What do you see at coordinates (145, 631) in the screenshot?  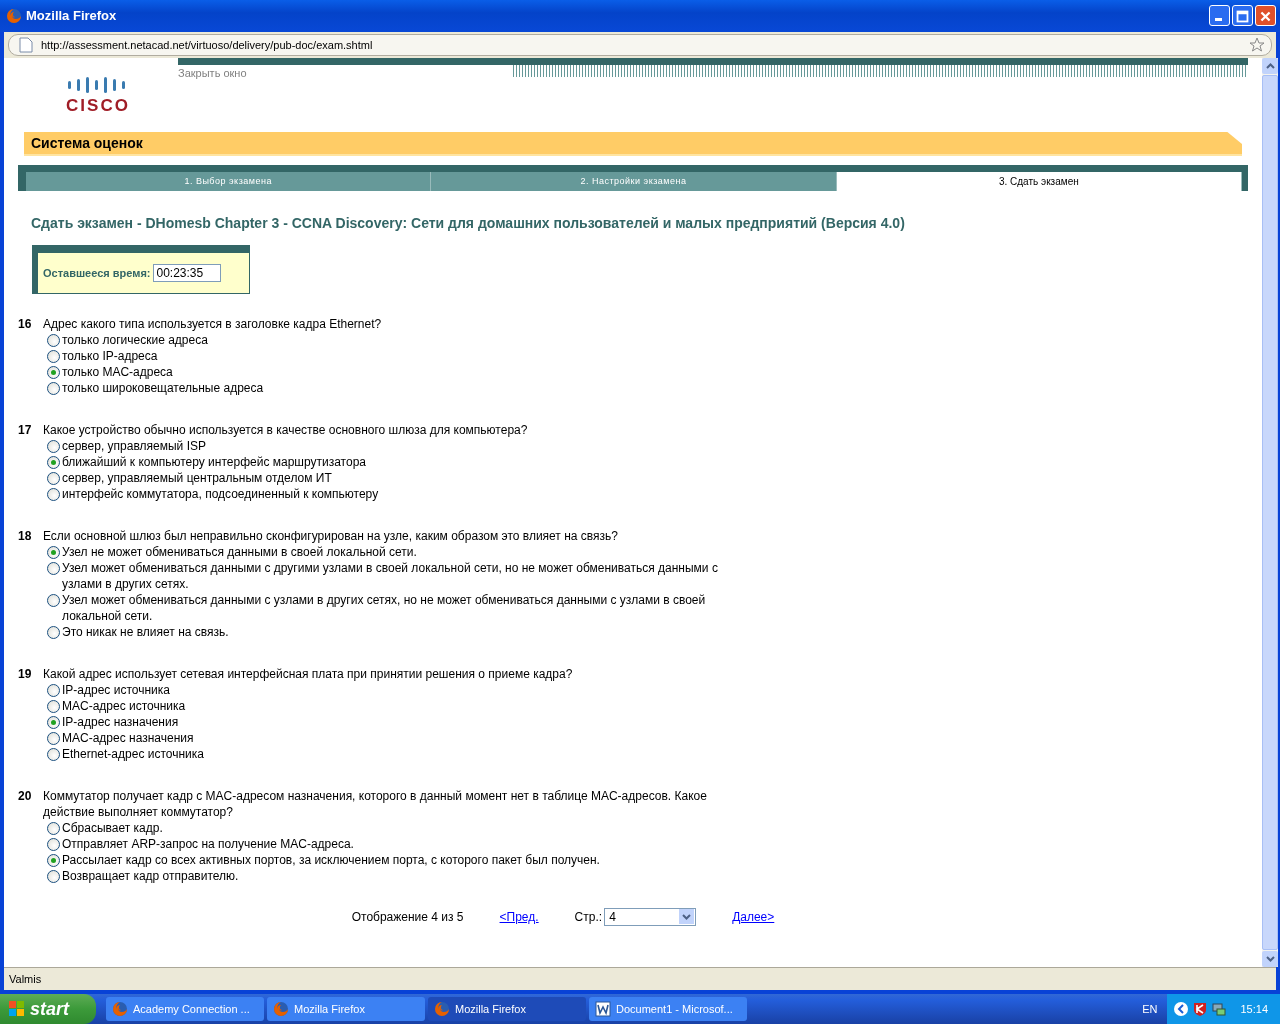 I see `answer-option: Это никак не влияет на связь.` at bounding box center [145, 631].